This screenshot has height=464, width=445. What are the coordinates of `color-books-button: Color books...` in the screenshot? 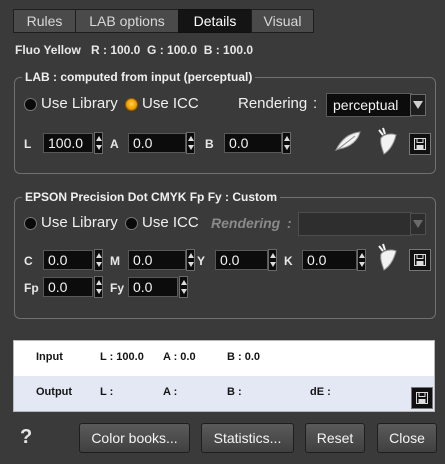 It's located at (134, 438).